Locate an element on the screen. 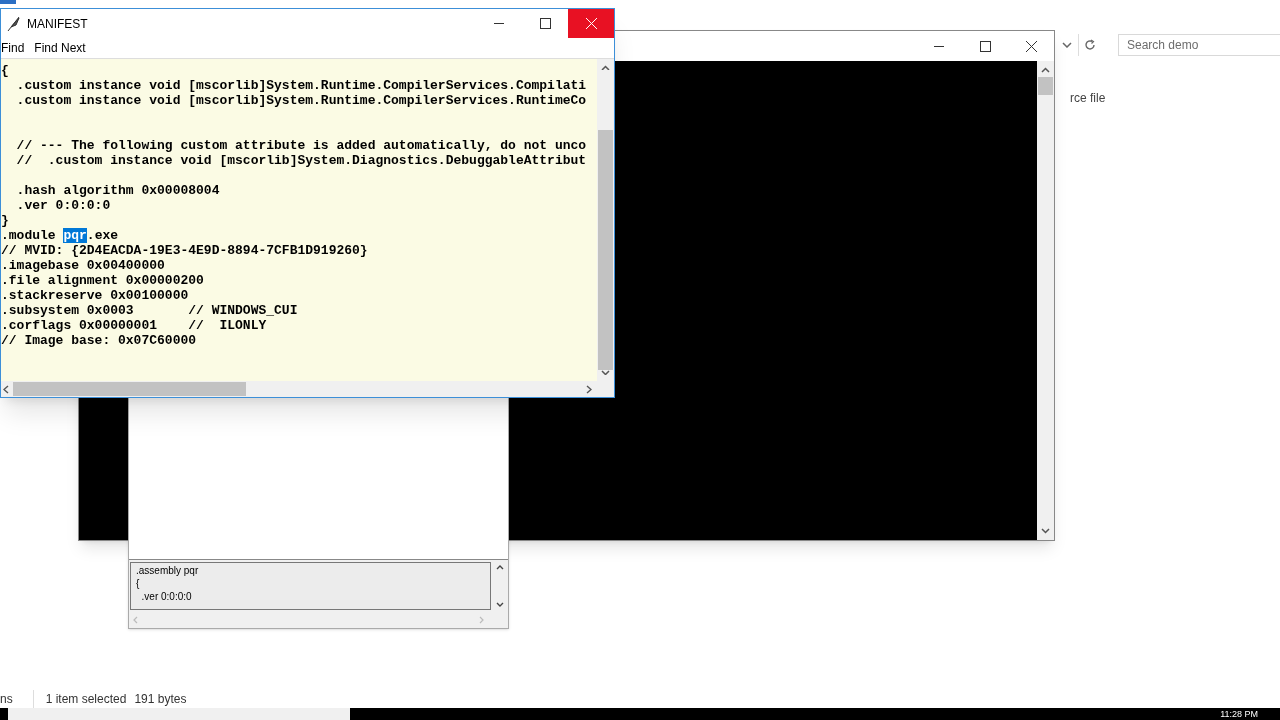 Image resolution: width=1280 pixels, height=720 pixels. code-line: } is located at coordinates (5, 220).